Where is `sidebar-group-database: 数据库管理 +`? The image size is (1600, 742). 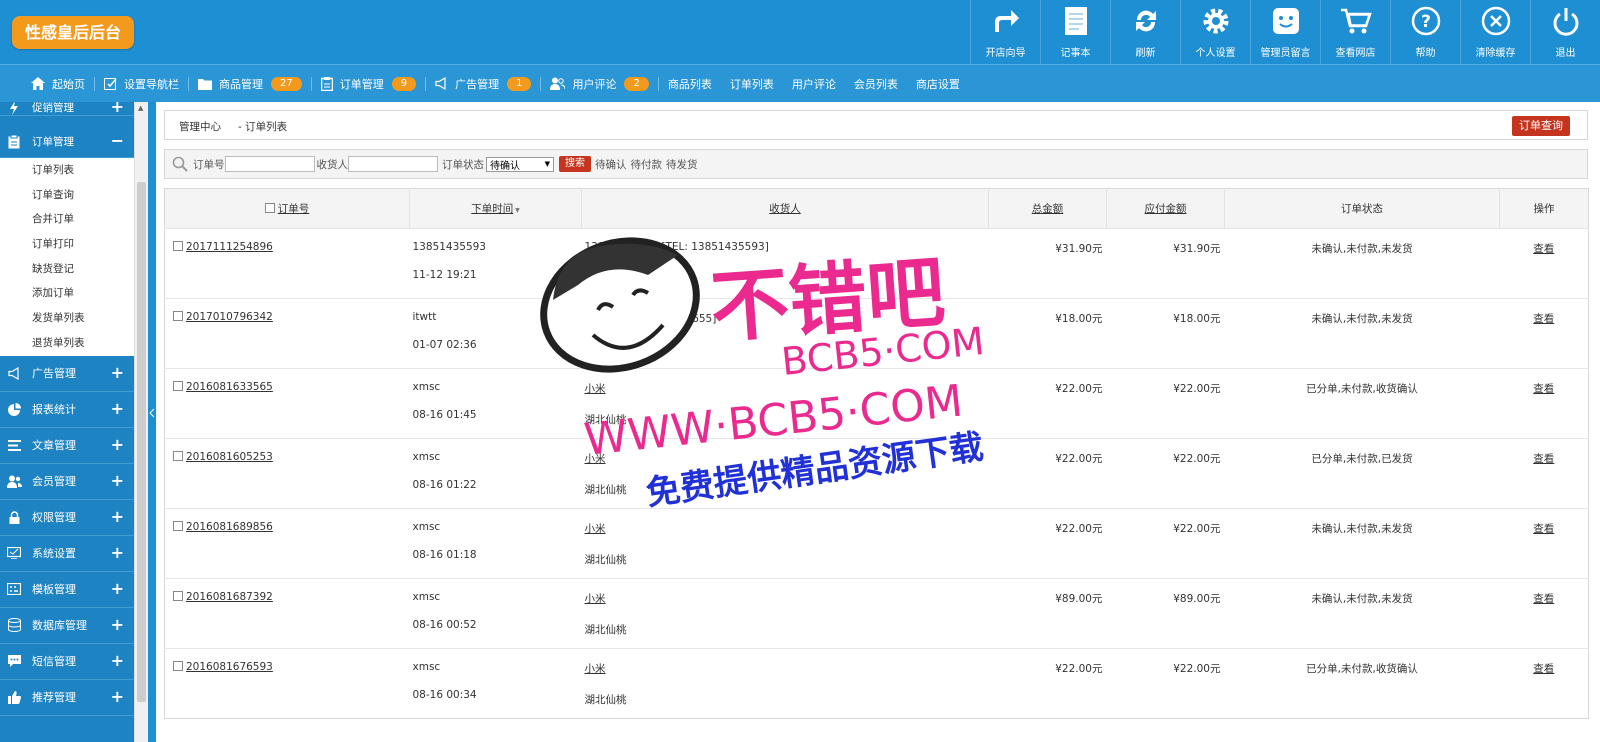 sidebar-group-database: 数据库管理 + is located at coordinates (67, 626).